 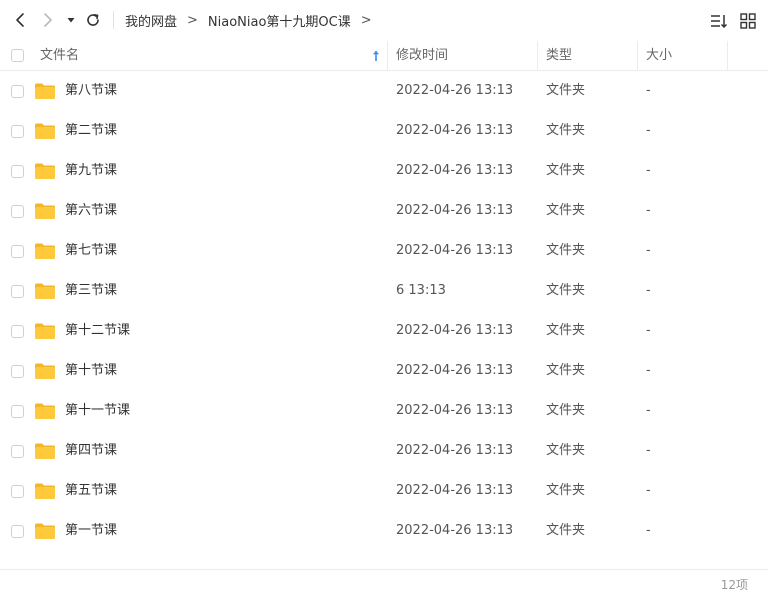 What do you see at coordinates (97, 331) in the screenshot?
I see `file-name: 第十二节课` at bounding box center [97, 331].